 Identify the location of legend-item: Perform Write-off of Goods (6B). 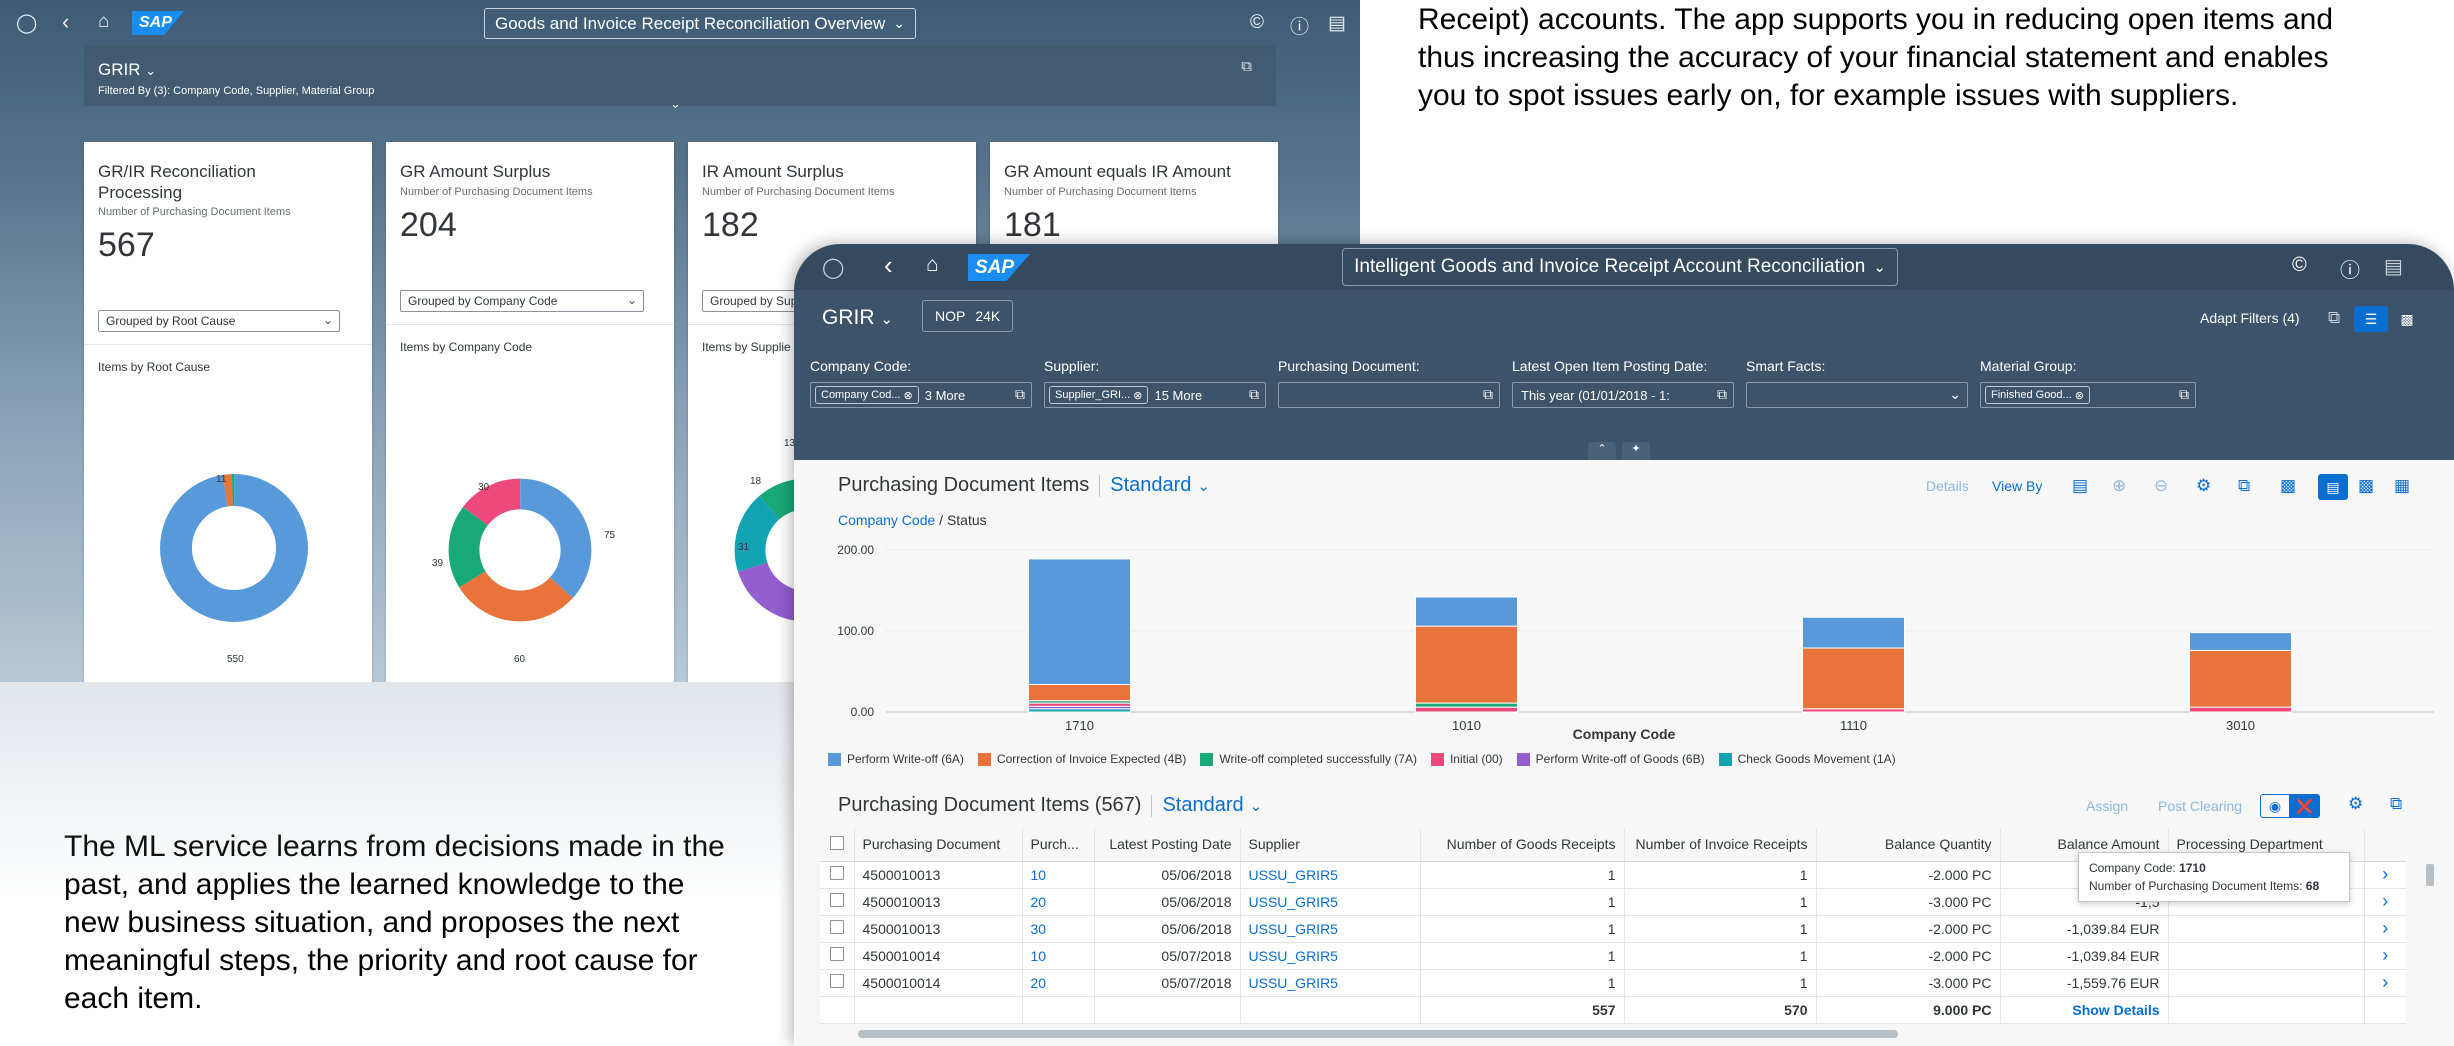
(1610, 759).